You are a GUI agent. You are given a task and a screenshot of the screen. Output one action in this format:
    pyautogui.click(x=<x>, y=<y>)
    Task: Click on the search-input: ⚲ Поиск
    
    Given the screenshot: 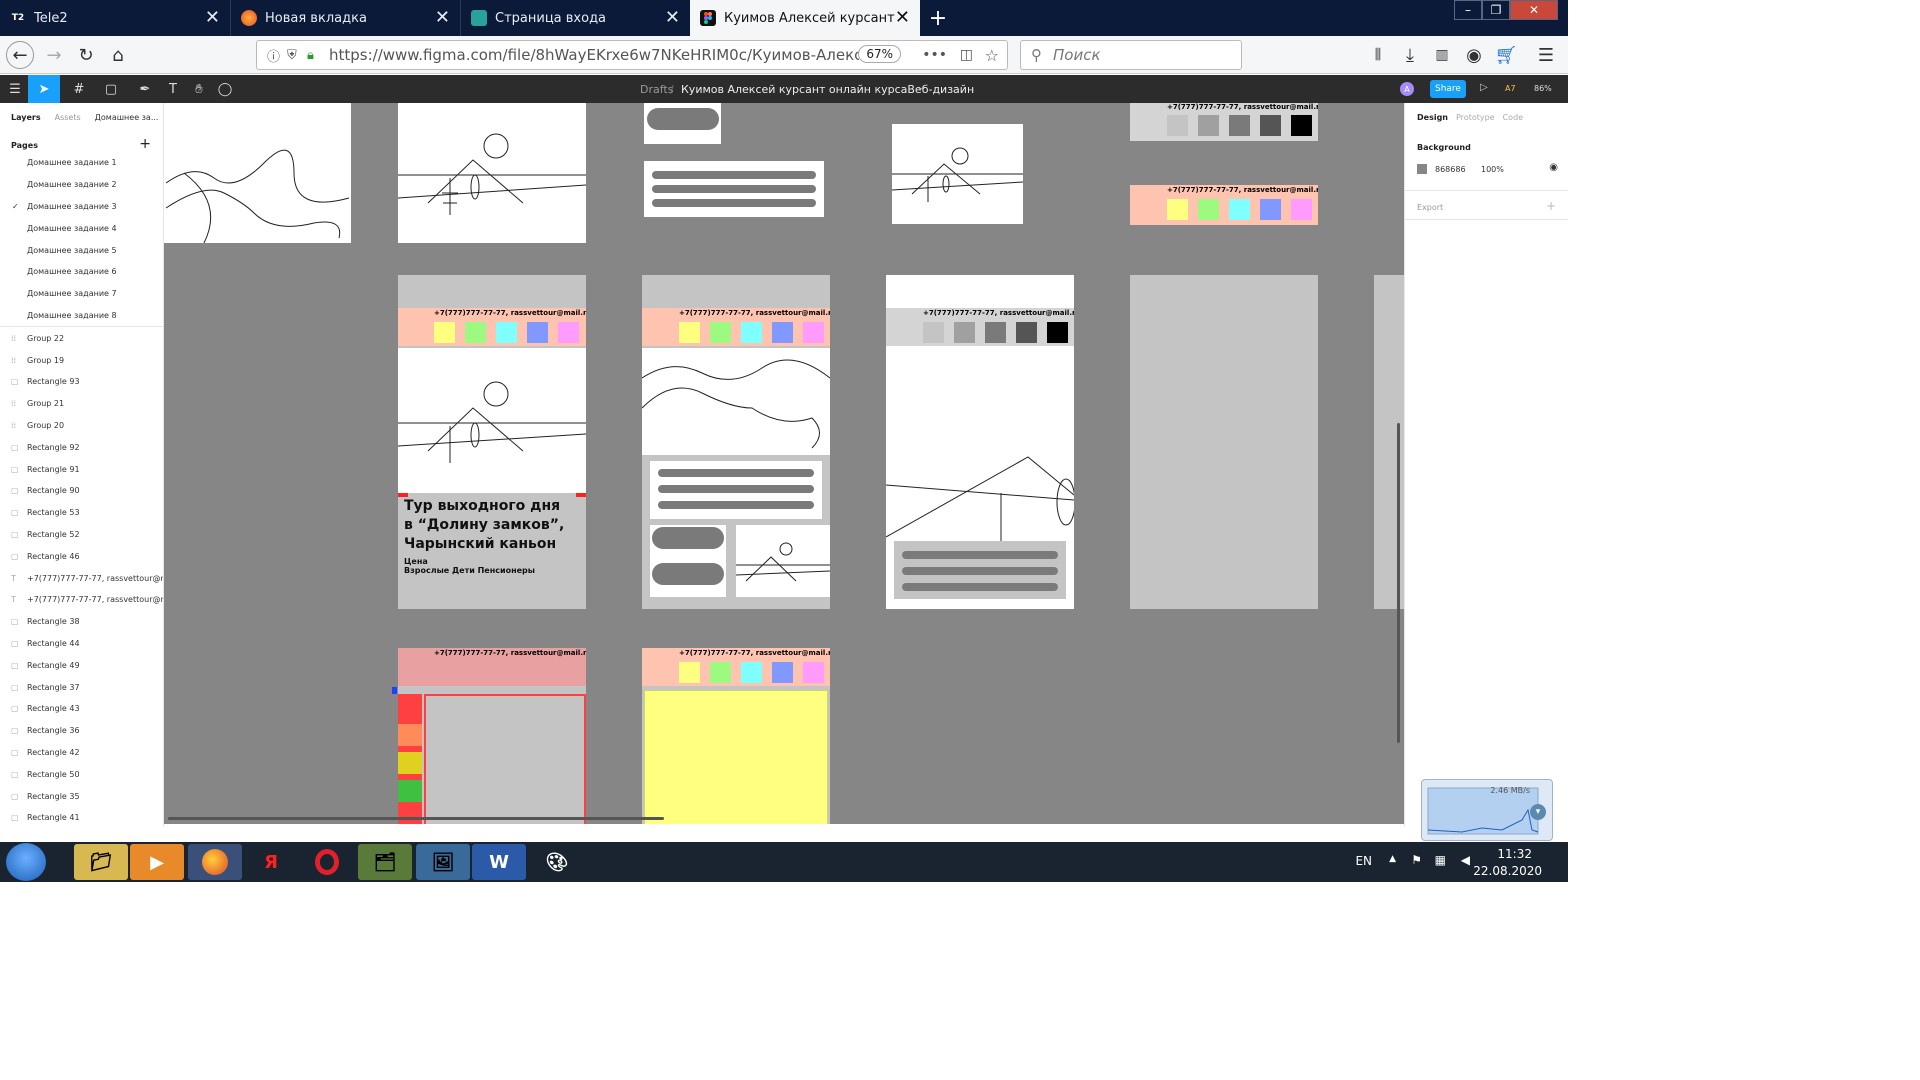 What is the action you would take?
    pyautogui.click(x=1131, y=55)
    